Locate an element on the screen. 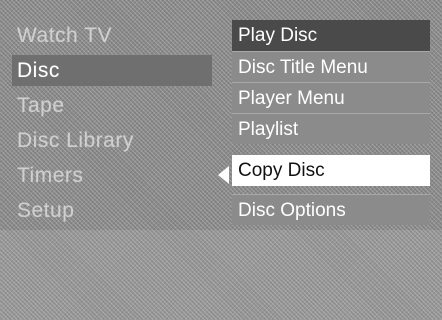 This screenshot has width=442, height=320. sub-menu-item-disc-options: Disc Options is located at coordinates (331, 209).